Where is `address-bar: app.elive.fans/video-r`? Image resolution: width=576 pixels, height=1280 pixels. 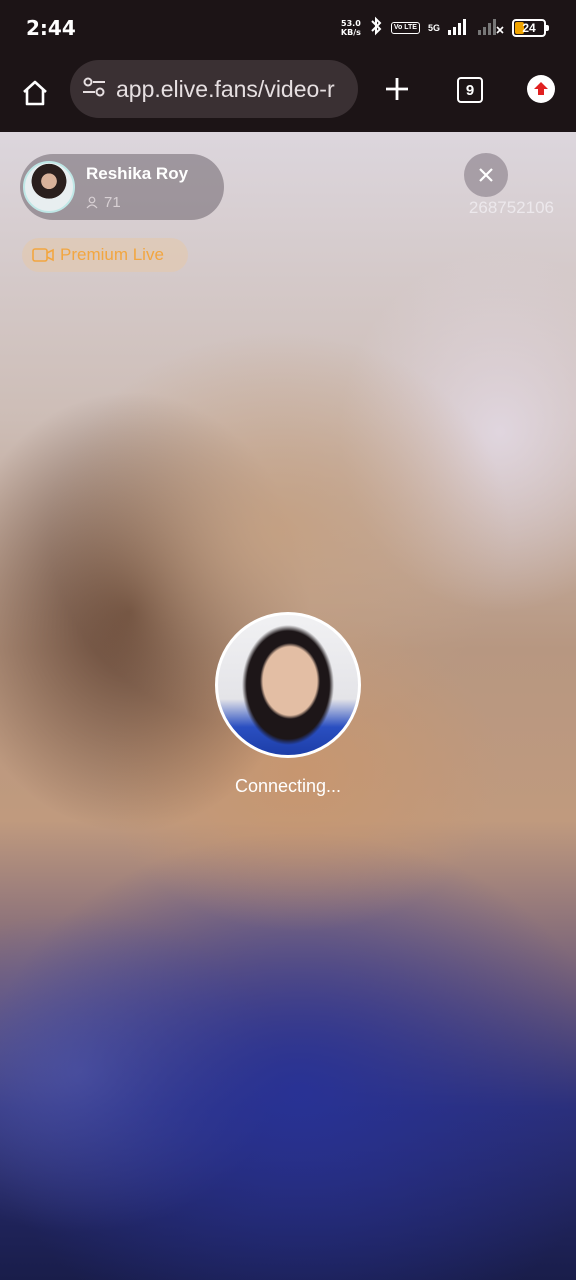
address-bar: app.elive.fans/video-r is located at coordinates (214, 89).